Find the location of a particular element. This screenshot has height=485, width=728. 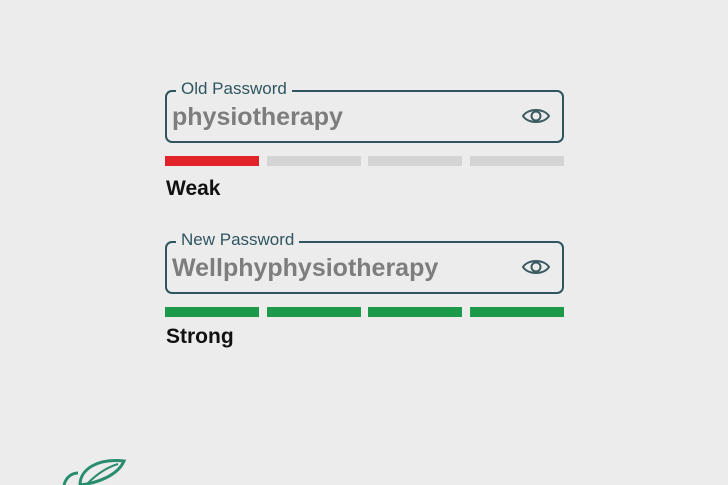

old-password-field: Old Password physiotherapy is located at coordinates (364, 111).